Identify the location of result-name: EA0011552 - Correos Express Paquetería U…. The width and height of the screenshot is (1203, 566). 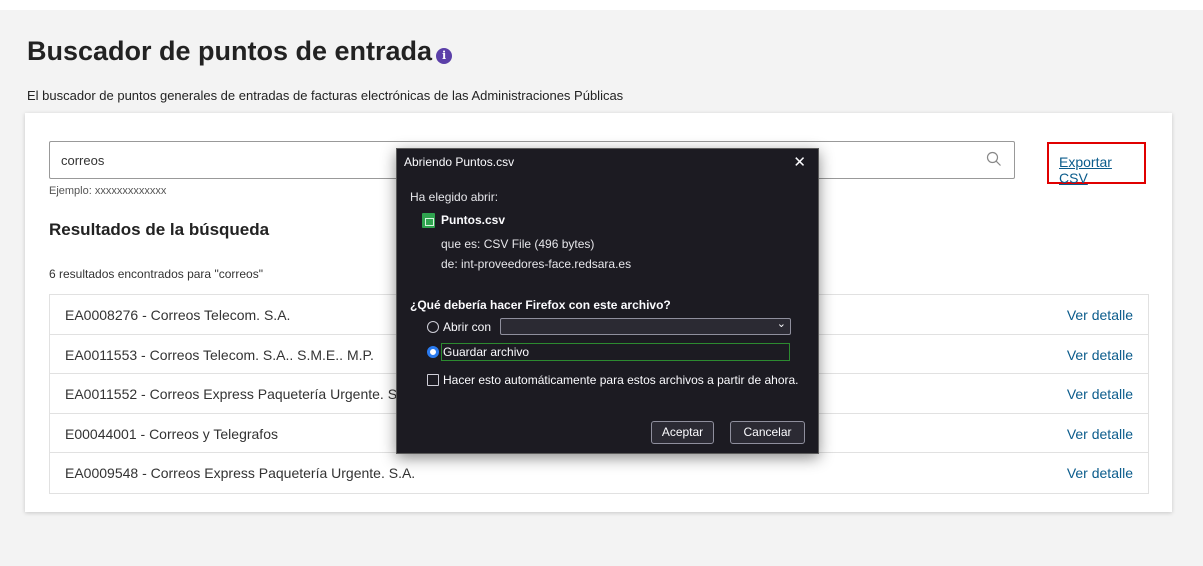
(240, 394).